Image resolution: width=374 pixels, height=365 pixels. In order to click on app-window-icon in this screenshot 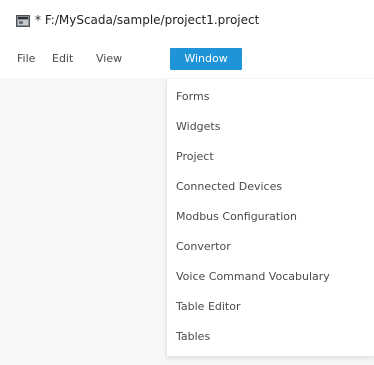, I will do `click(23, 21)`.